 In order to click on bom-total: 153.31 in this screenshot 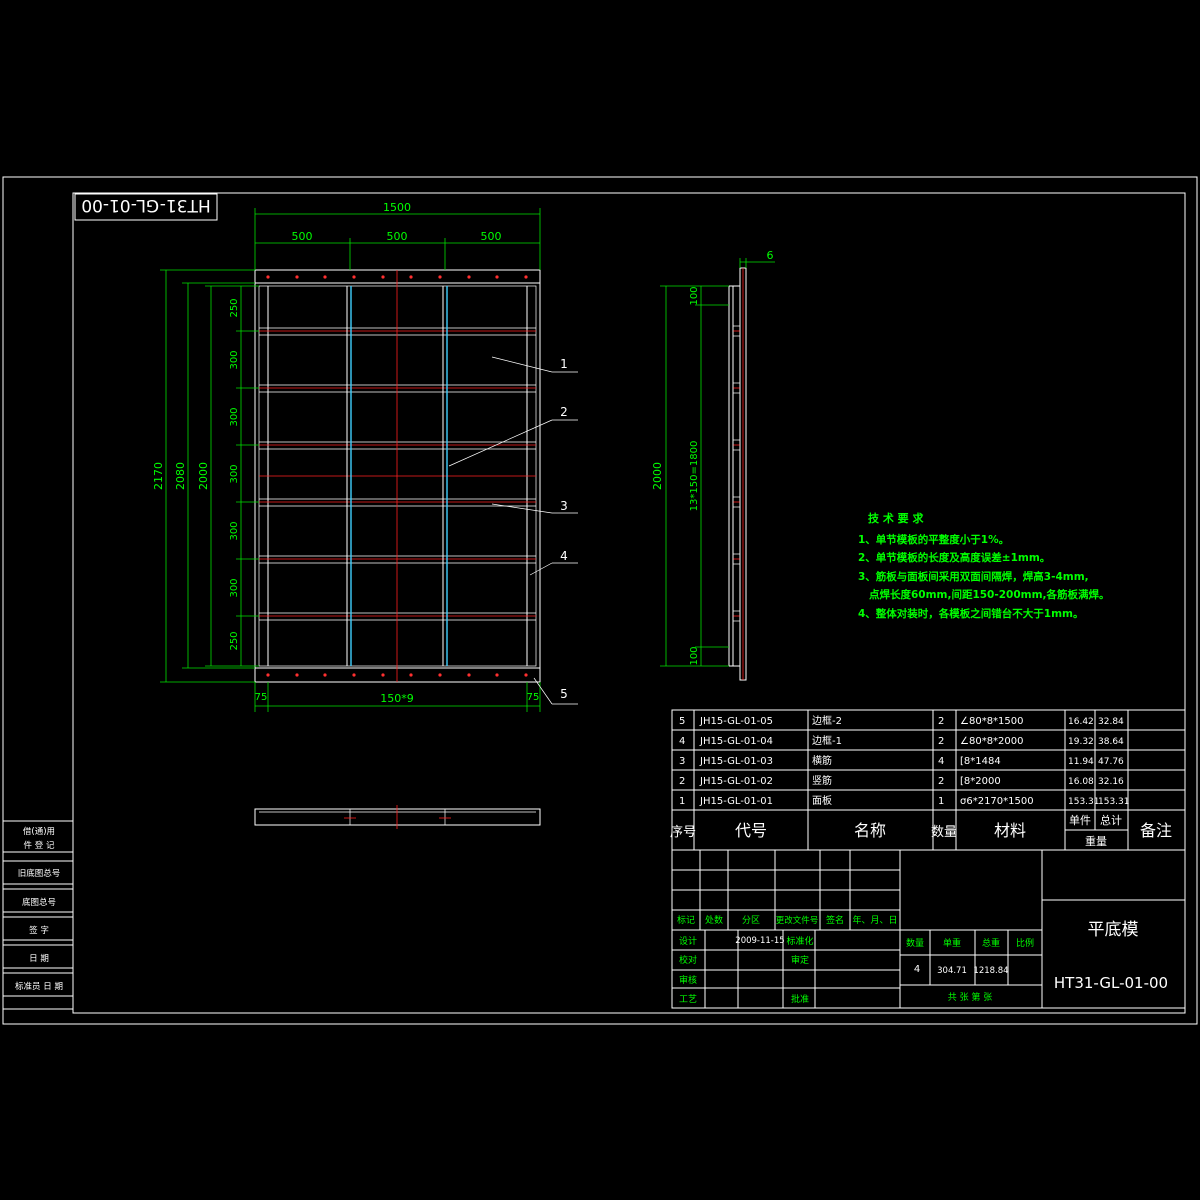, I will do `click(1114, 802)`.